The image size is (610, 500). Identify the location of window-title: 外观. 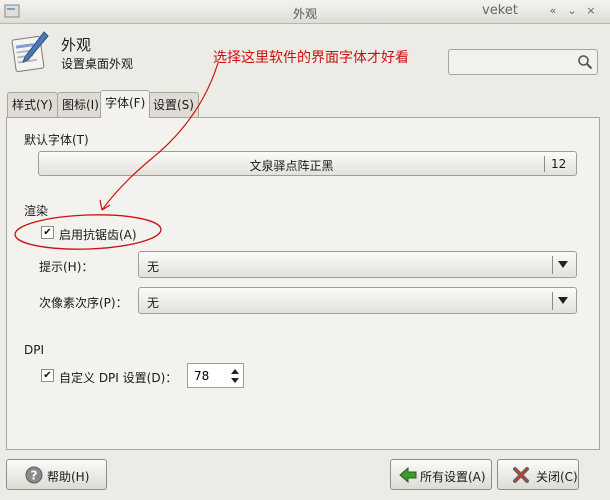
(304, 14).